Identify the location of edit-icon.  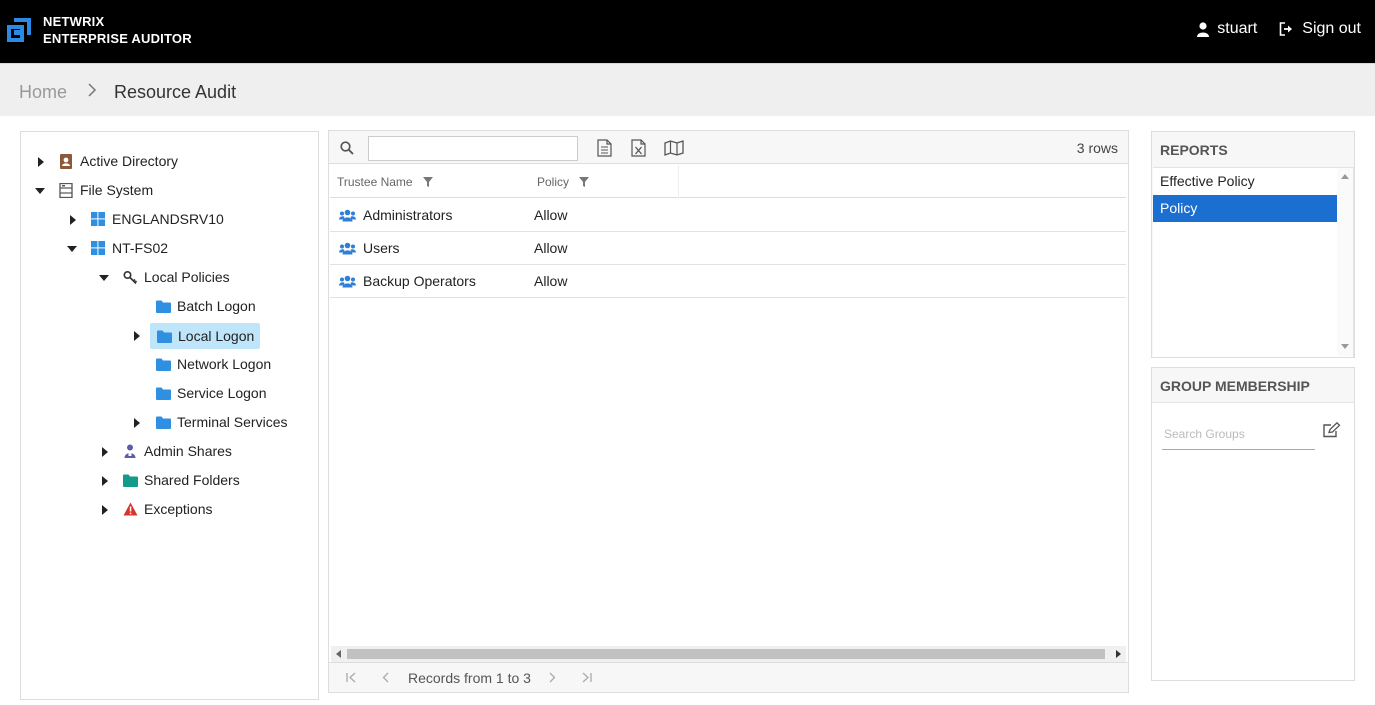
(1332, 430).